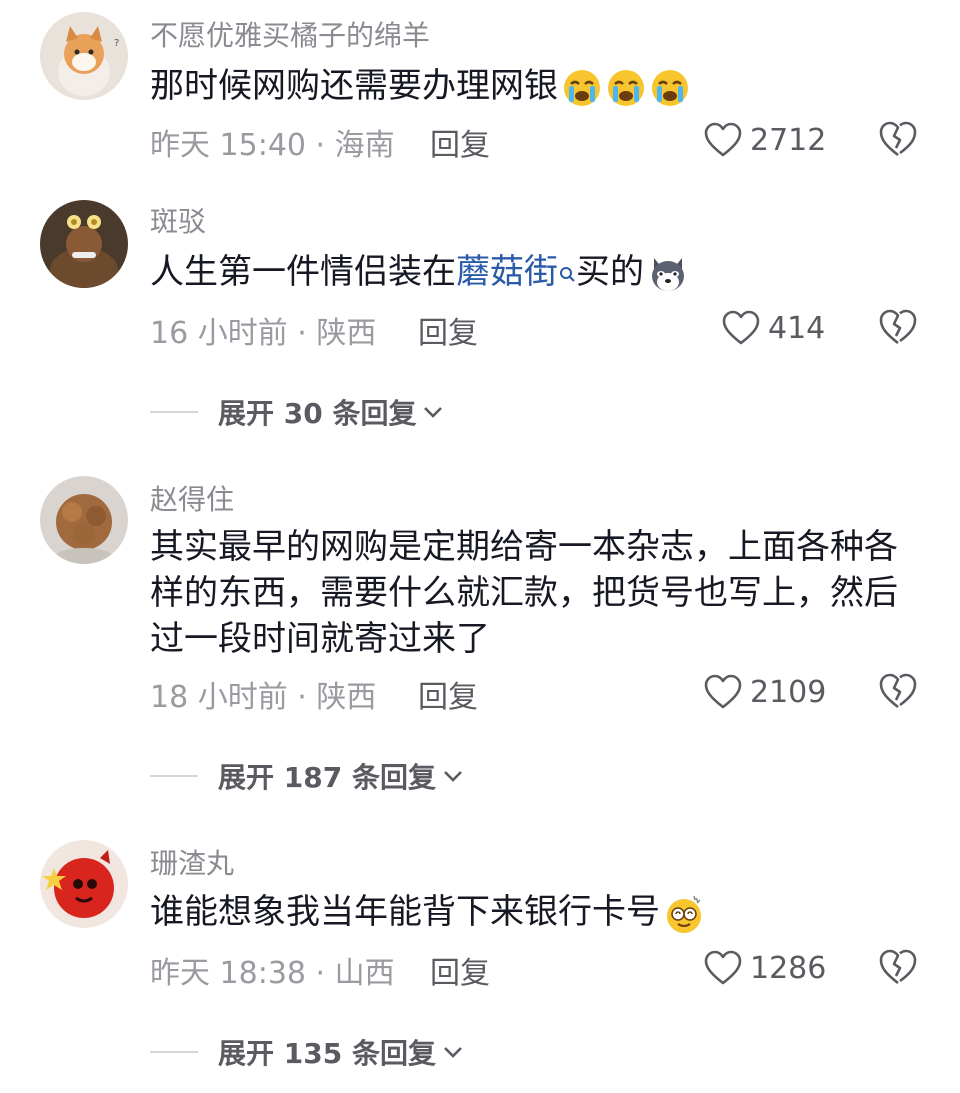 This screenshot has width=960, height=1093. What do you see at coordinates (178, 220) in the screenshot?
I see `username: 斑驳` at bounding box center [178, 220].